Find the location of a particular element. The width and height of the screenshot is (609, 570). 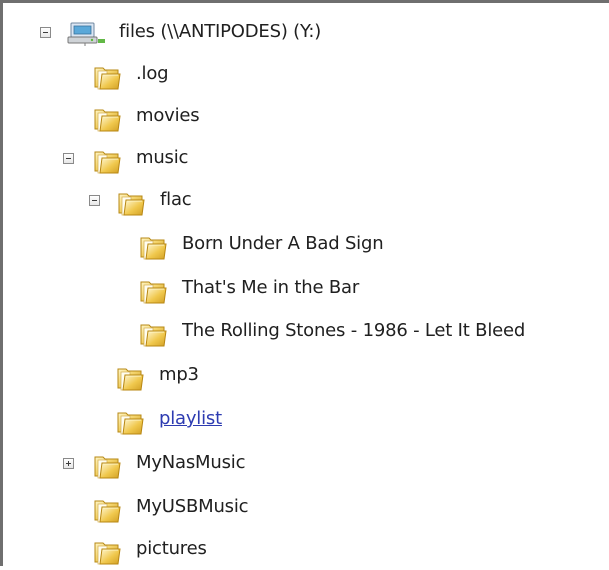

tree-item-label: mp3 is located at coordinates (179, 374).